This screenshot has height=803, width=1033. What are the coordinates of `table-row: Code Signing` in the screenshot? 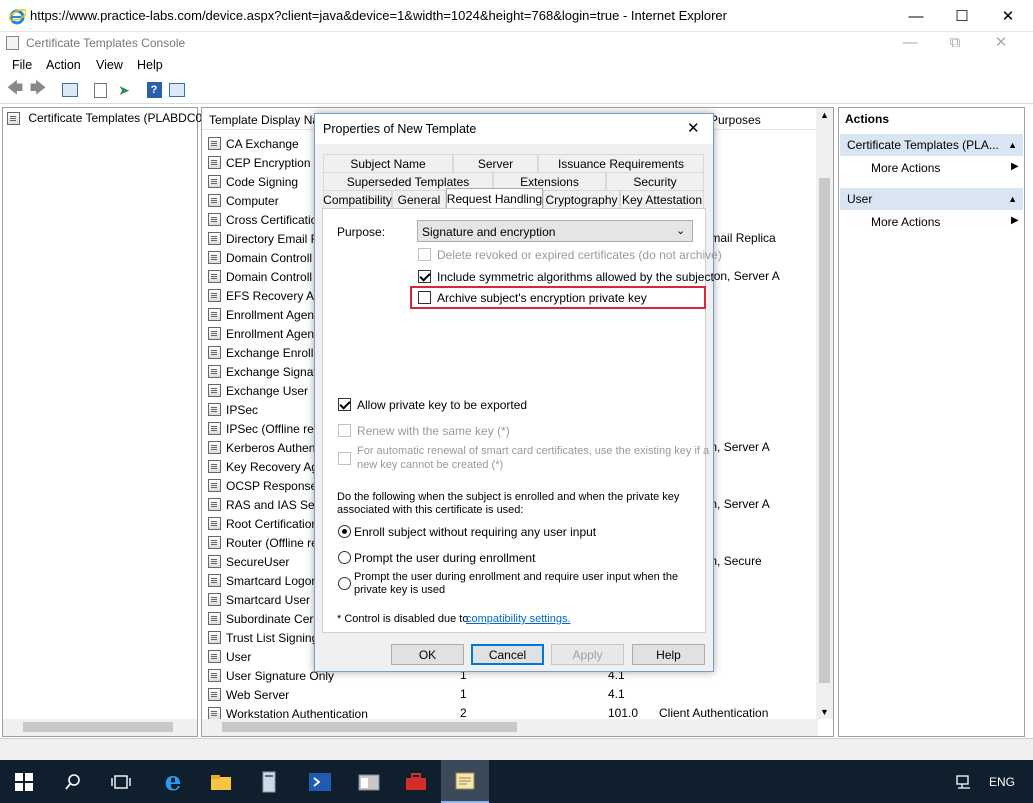 It's located at (253, 181).